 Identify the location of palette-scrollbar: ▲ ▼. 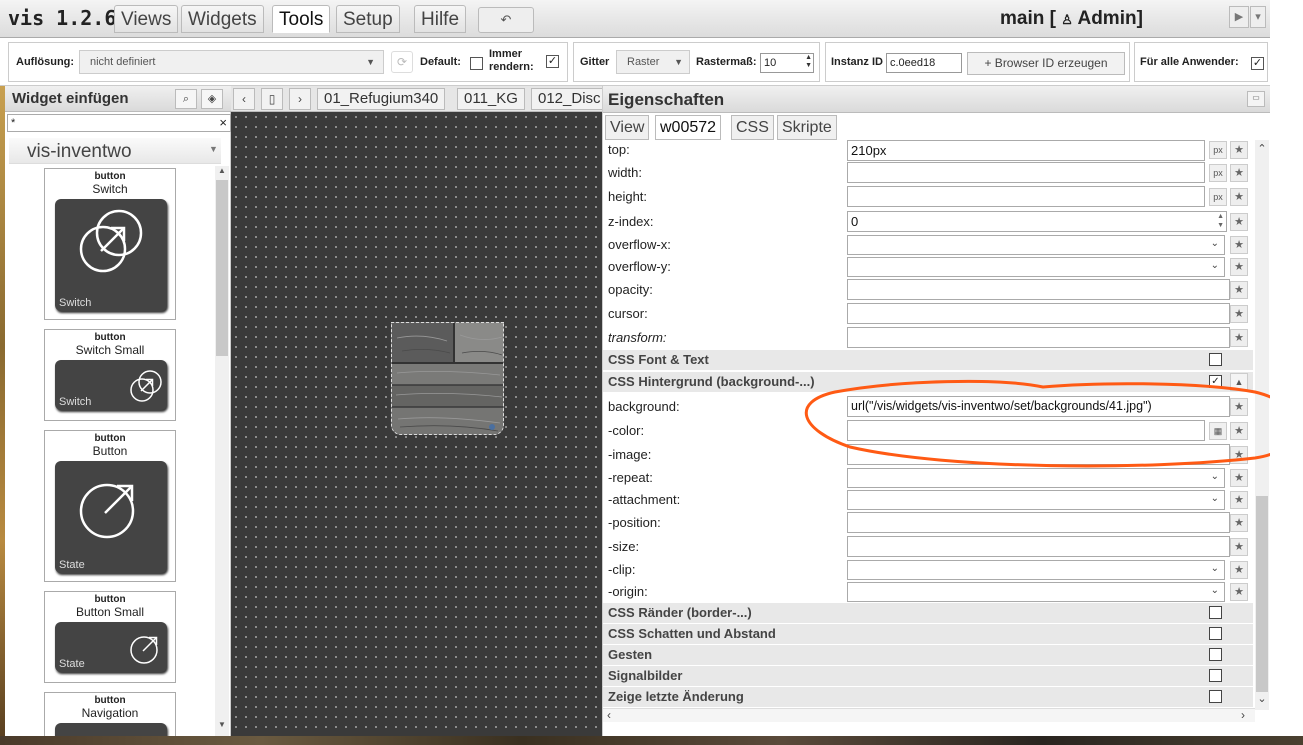
(222, 451).